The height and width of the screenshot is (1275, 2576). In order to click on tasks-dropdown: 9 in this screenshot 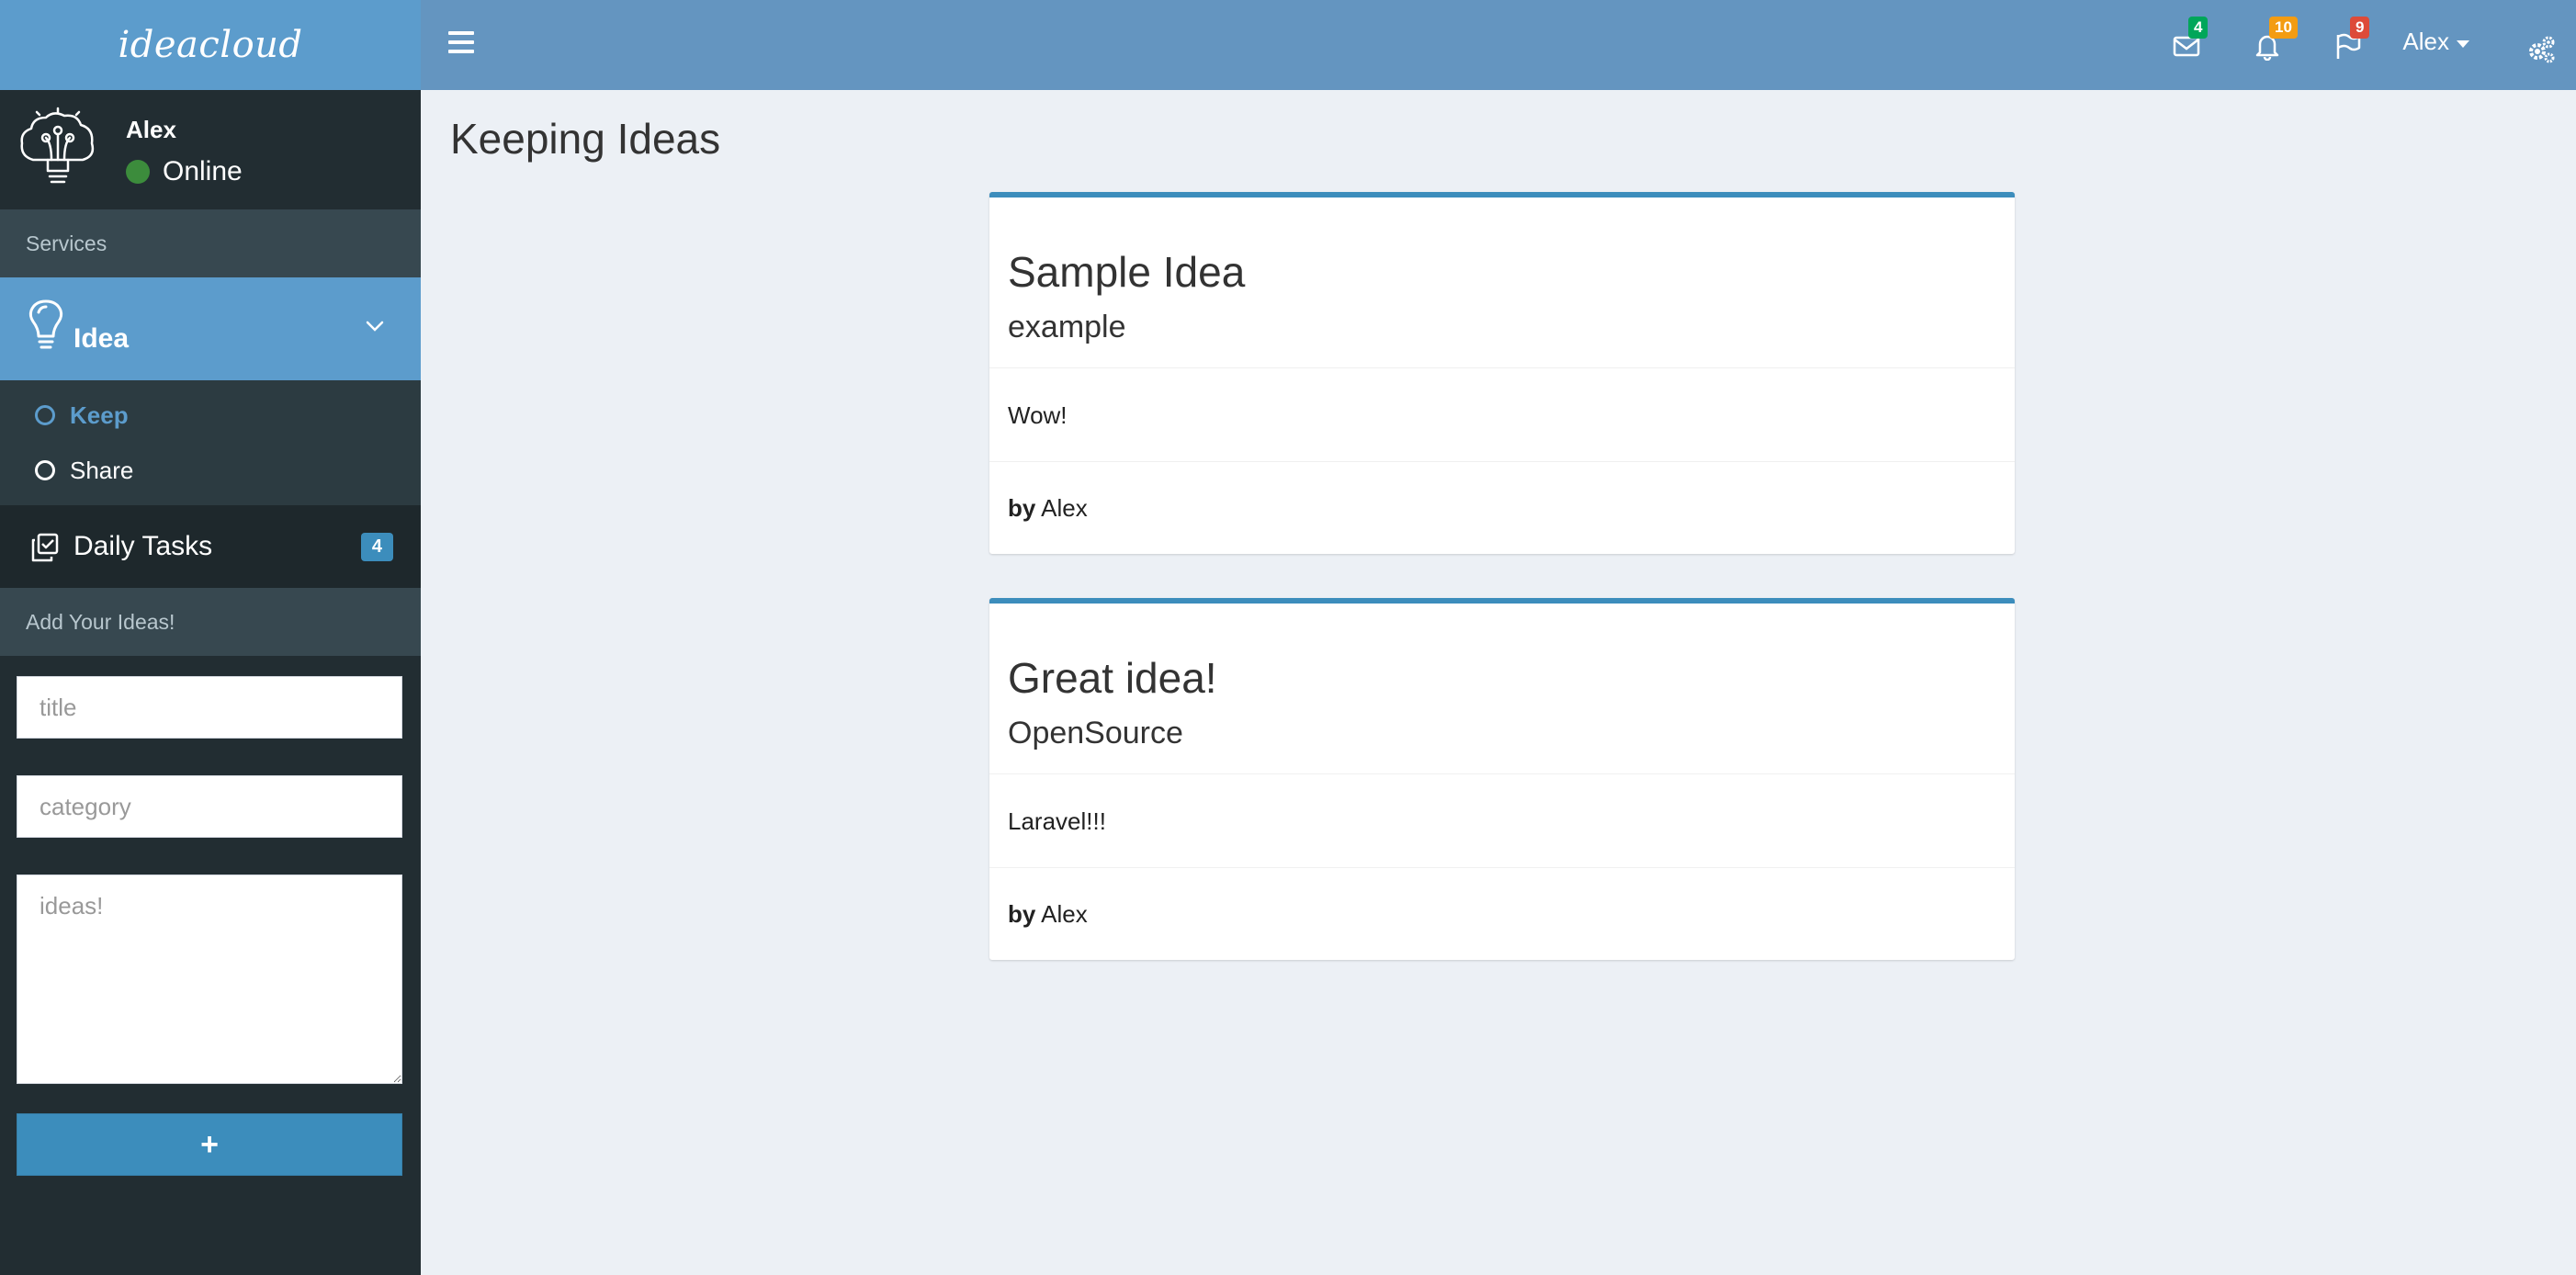, I will do `click(2349, 41)`.